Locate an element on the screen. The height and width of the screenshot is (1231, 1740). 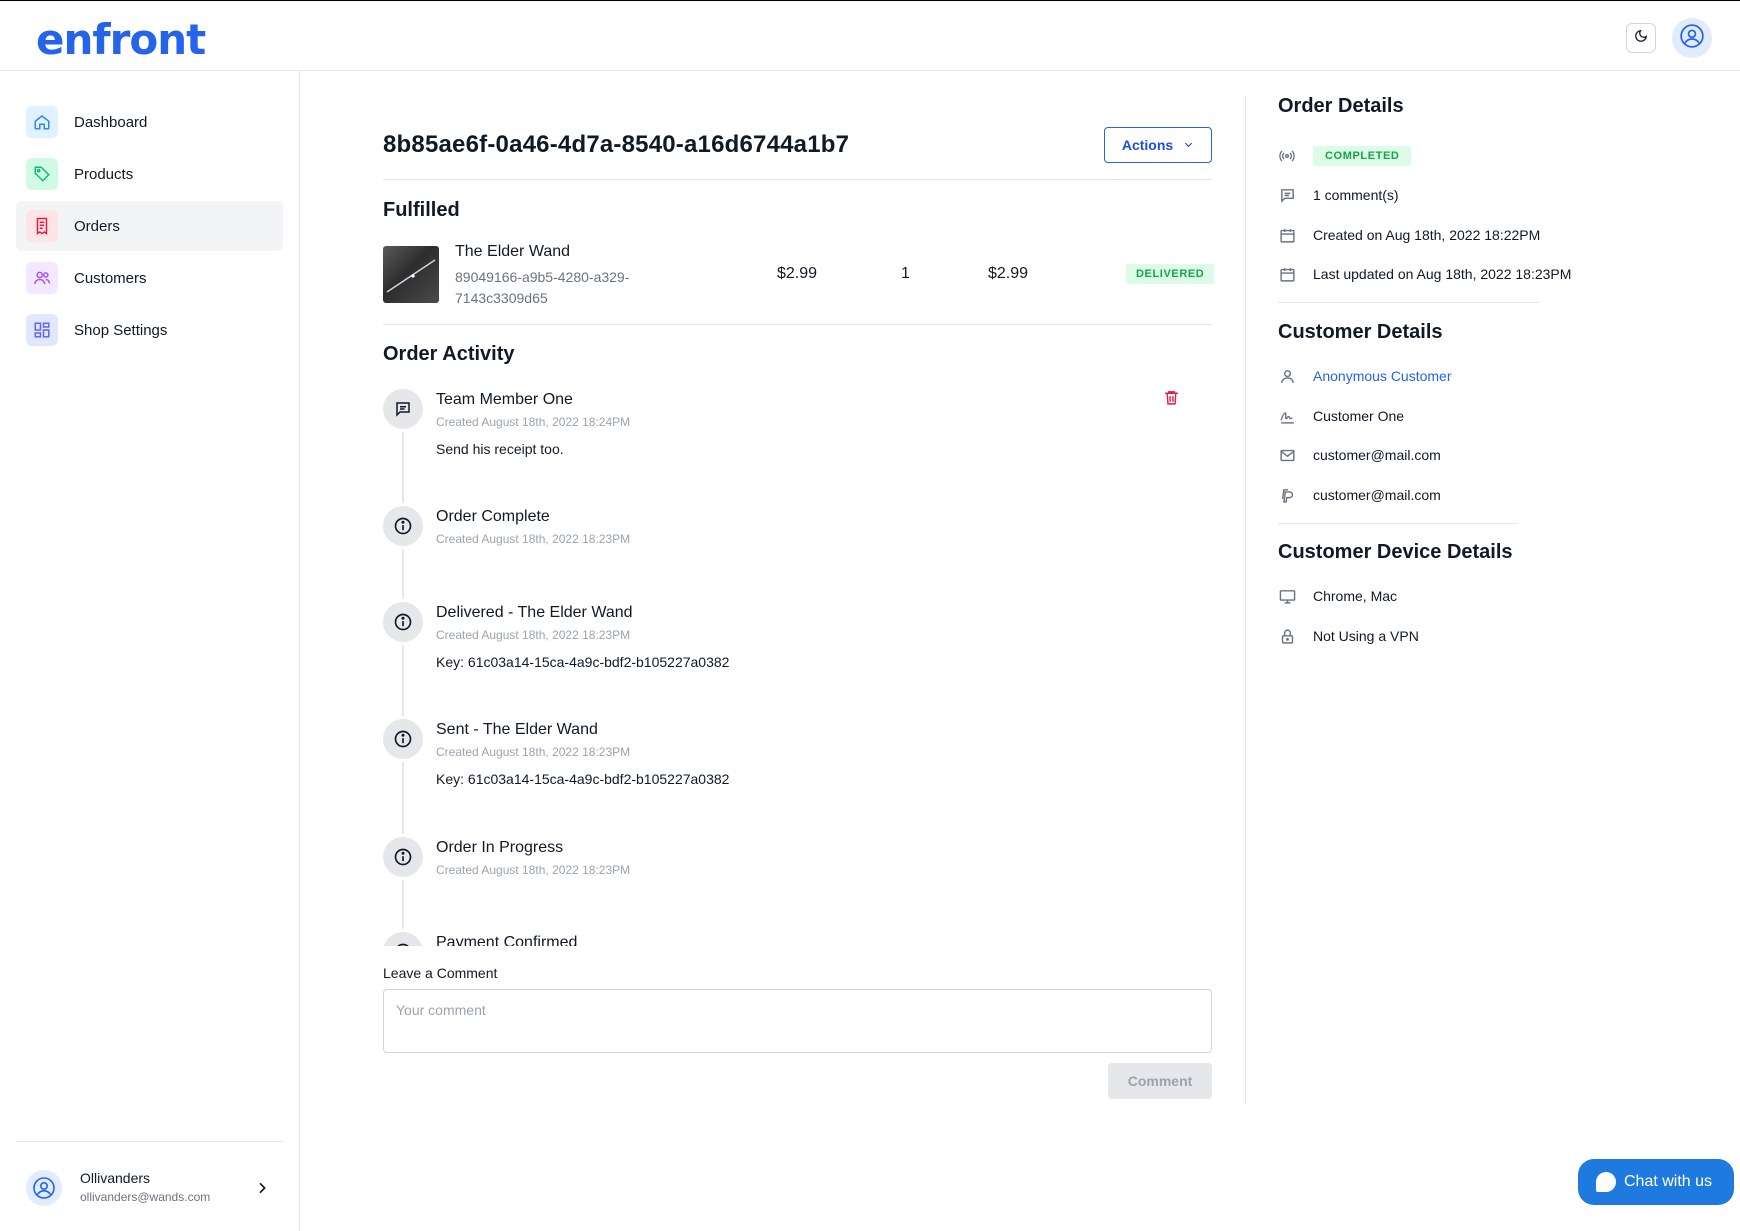
sidebar-item-dashboard: Dashboard is located at coordinates (149, 122).